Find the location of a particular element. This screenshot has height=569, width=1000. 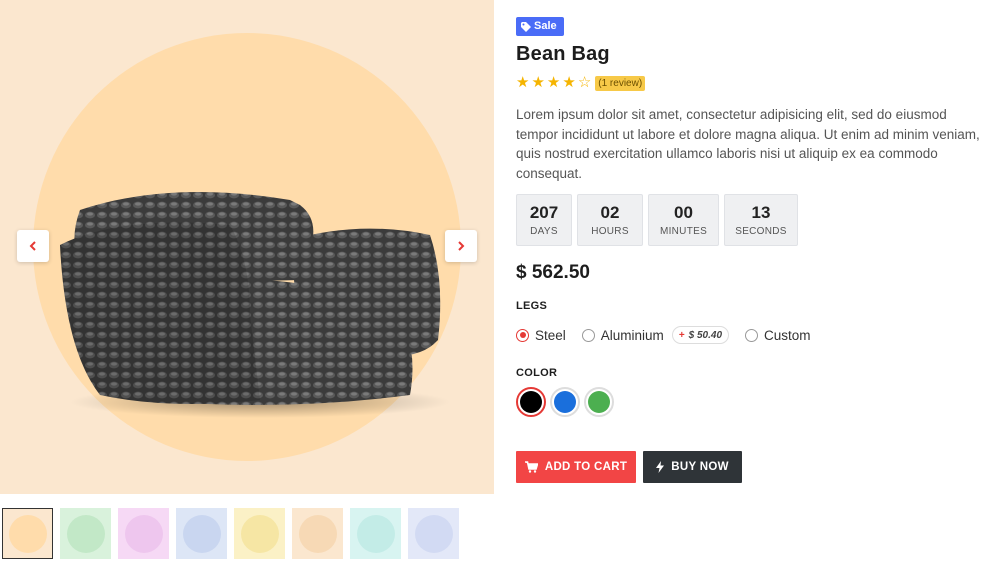

buy-now-button: BUY NOW is located at coordinates (692, 467).